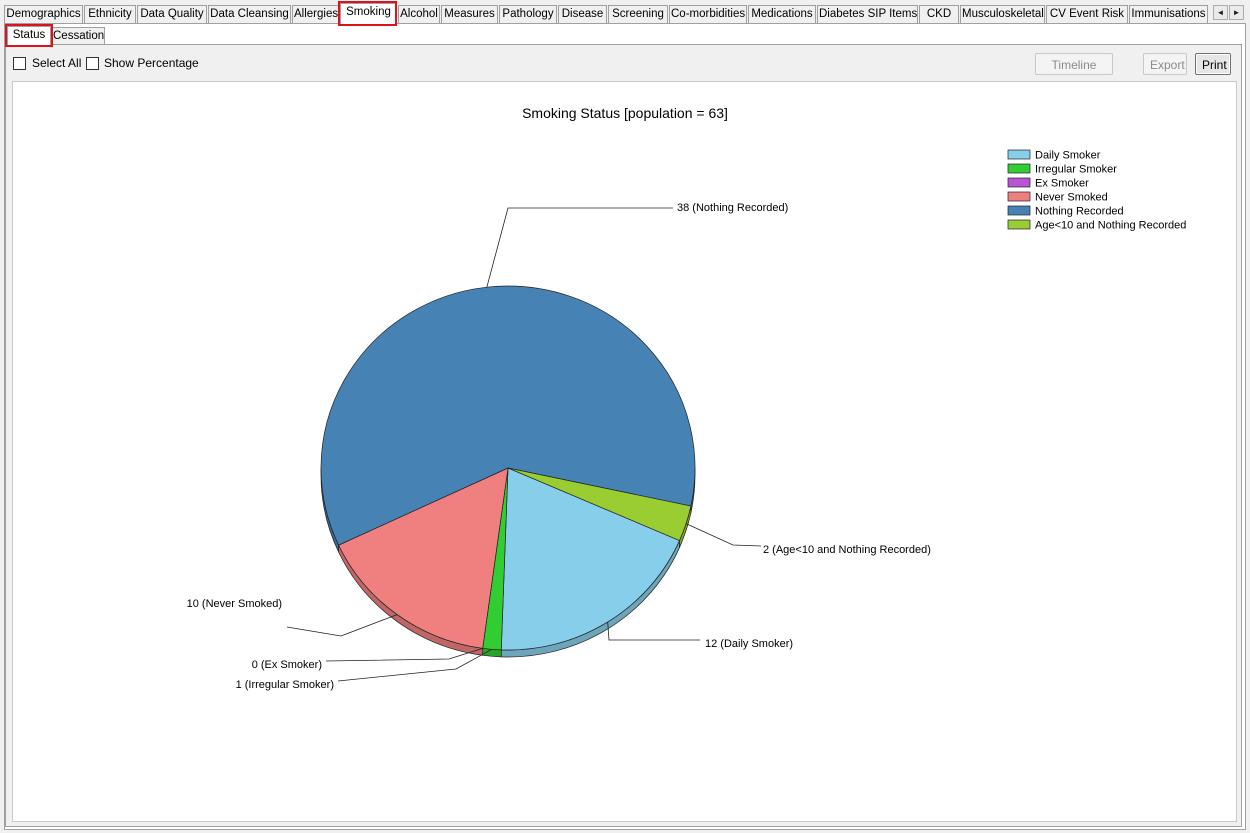  What do you see at coordinates (638, 14) in the screenshot?
I see `tab-screening: Screening` at bounding box center [638, 14].